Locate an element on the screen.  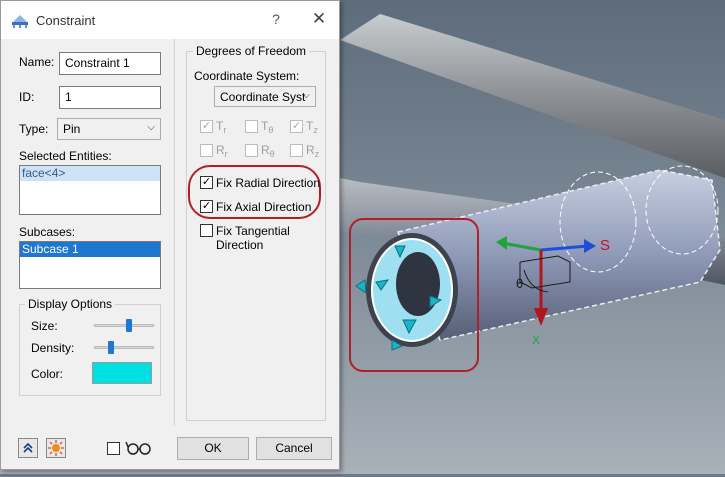
display-options-legend: Display Options is located at coordinates (70, 304).